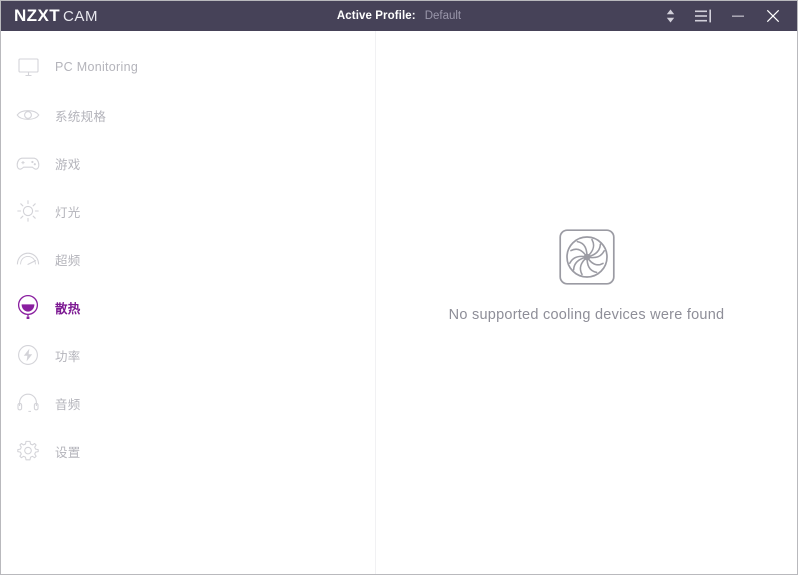 This screenshot has width=800, height=577. What do you see at coordinates (376, 16) in the screenshot?
I see `active-profile-label: Active Profile:` at bounding box center [376, 16].